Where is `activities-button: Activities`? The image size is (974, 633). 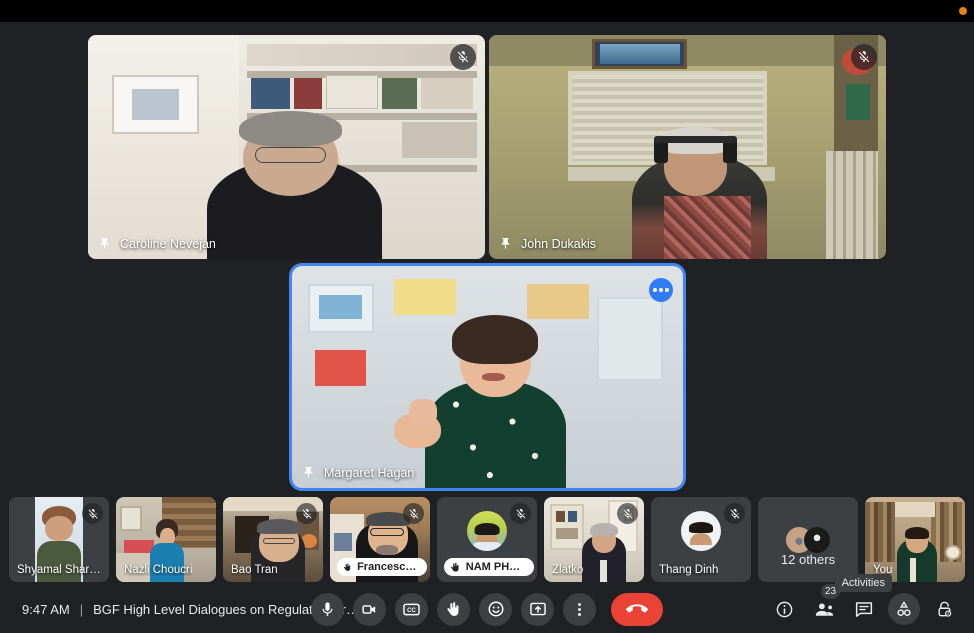 activities-button: Activities is located at coordinates (877, 599).